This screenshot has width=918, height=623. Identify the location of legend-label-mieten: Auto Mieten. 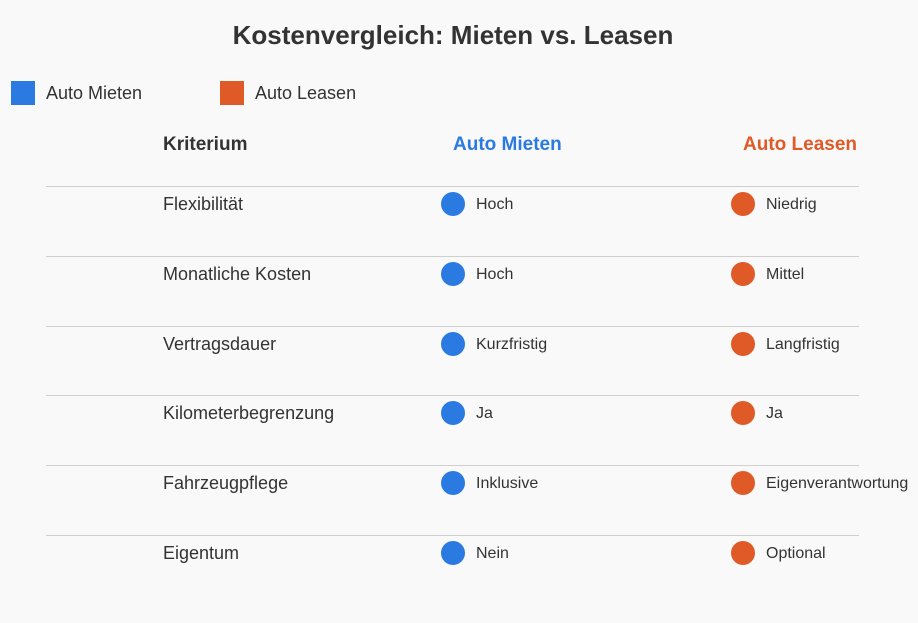
(94, 92).